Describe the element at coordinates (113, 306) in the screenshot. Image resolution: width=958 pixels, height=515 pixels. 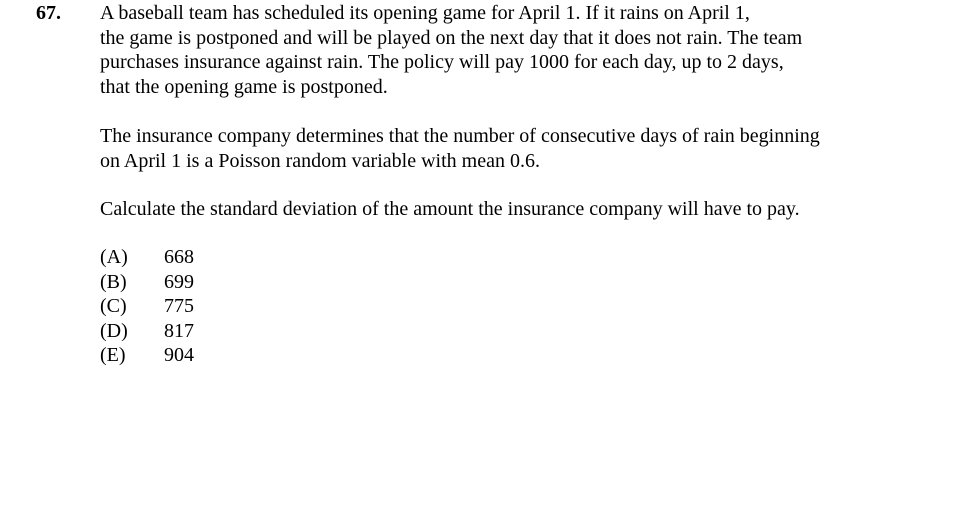
I see `choice-label: (C)` at that location.